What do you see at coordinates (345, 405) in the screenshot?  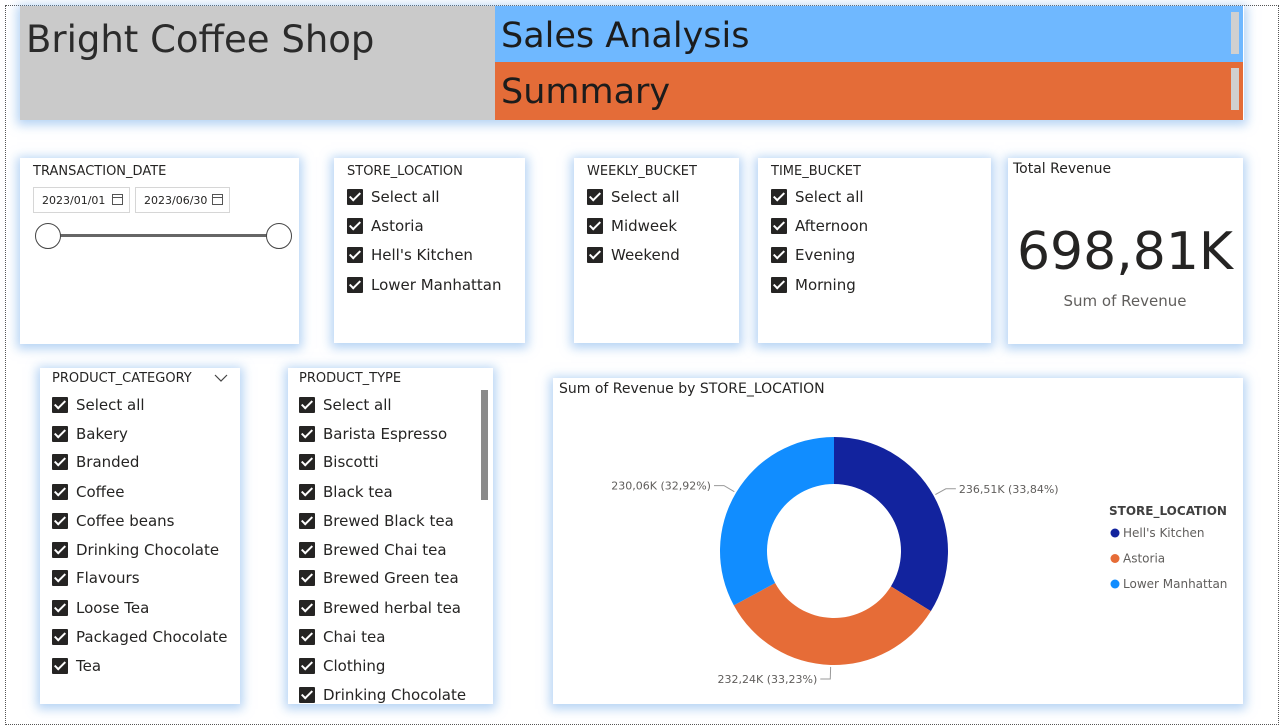 I see `product-type-option: Select all` at bounding box center [345, 405].